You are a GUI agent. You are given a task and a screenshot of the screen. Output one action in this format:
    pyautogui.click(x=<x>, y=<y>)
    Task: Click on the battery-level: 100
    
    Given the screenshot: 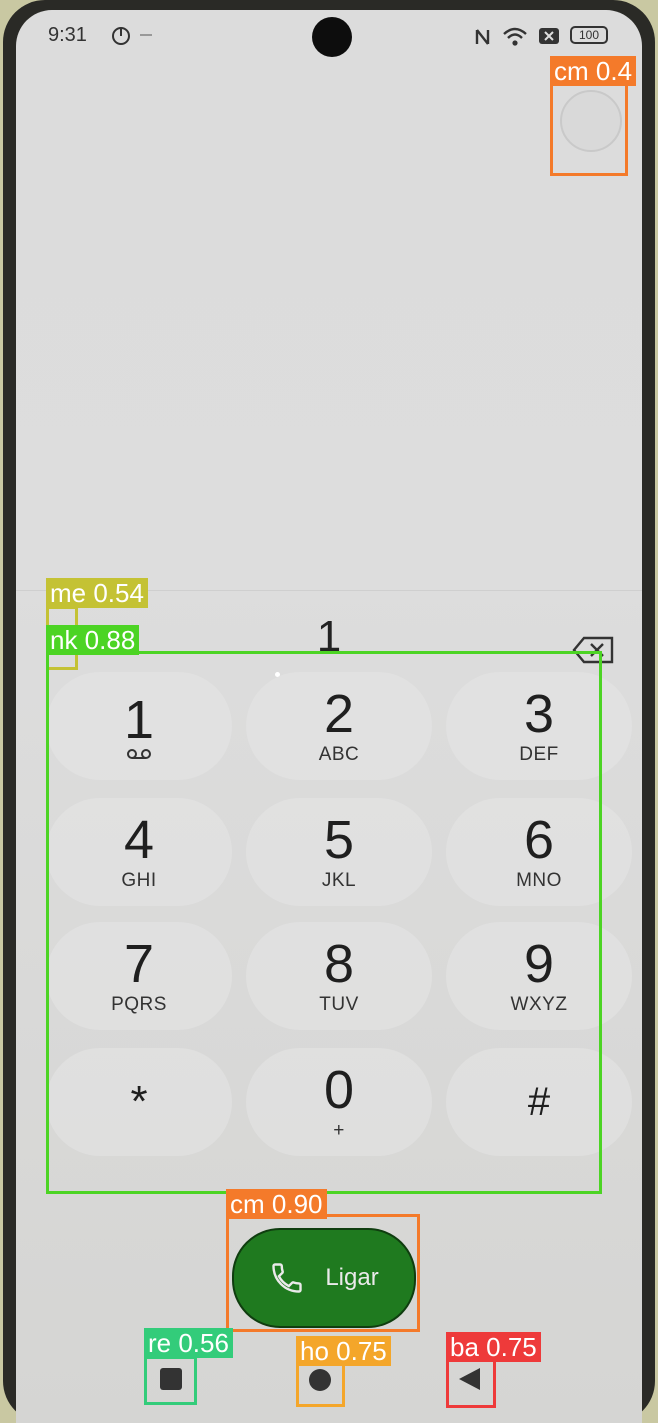 What is the action you would take?
    pyautogui.click(x=589, y=35)
    